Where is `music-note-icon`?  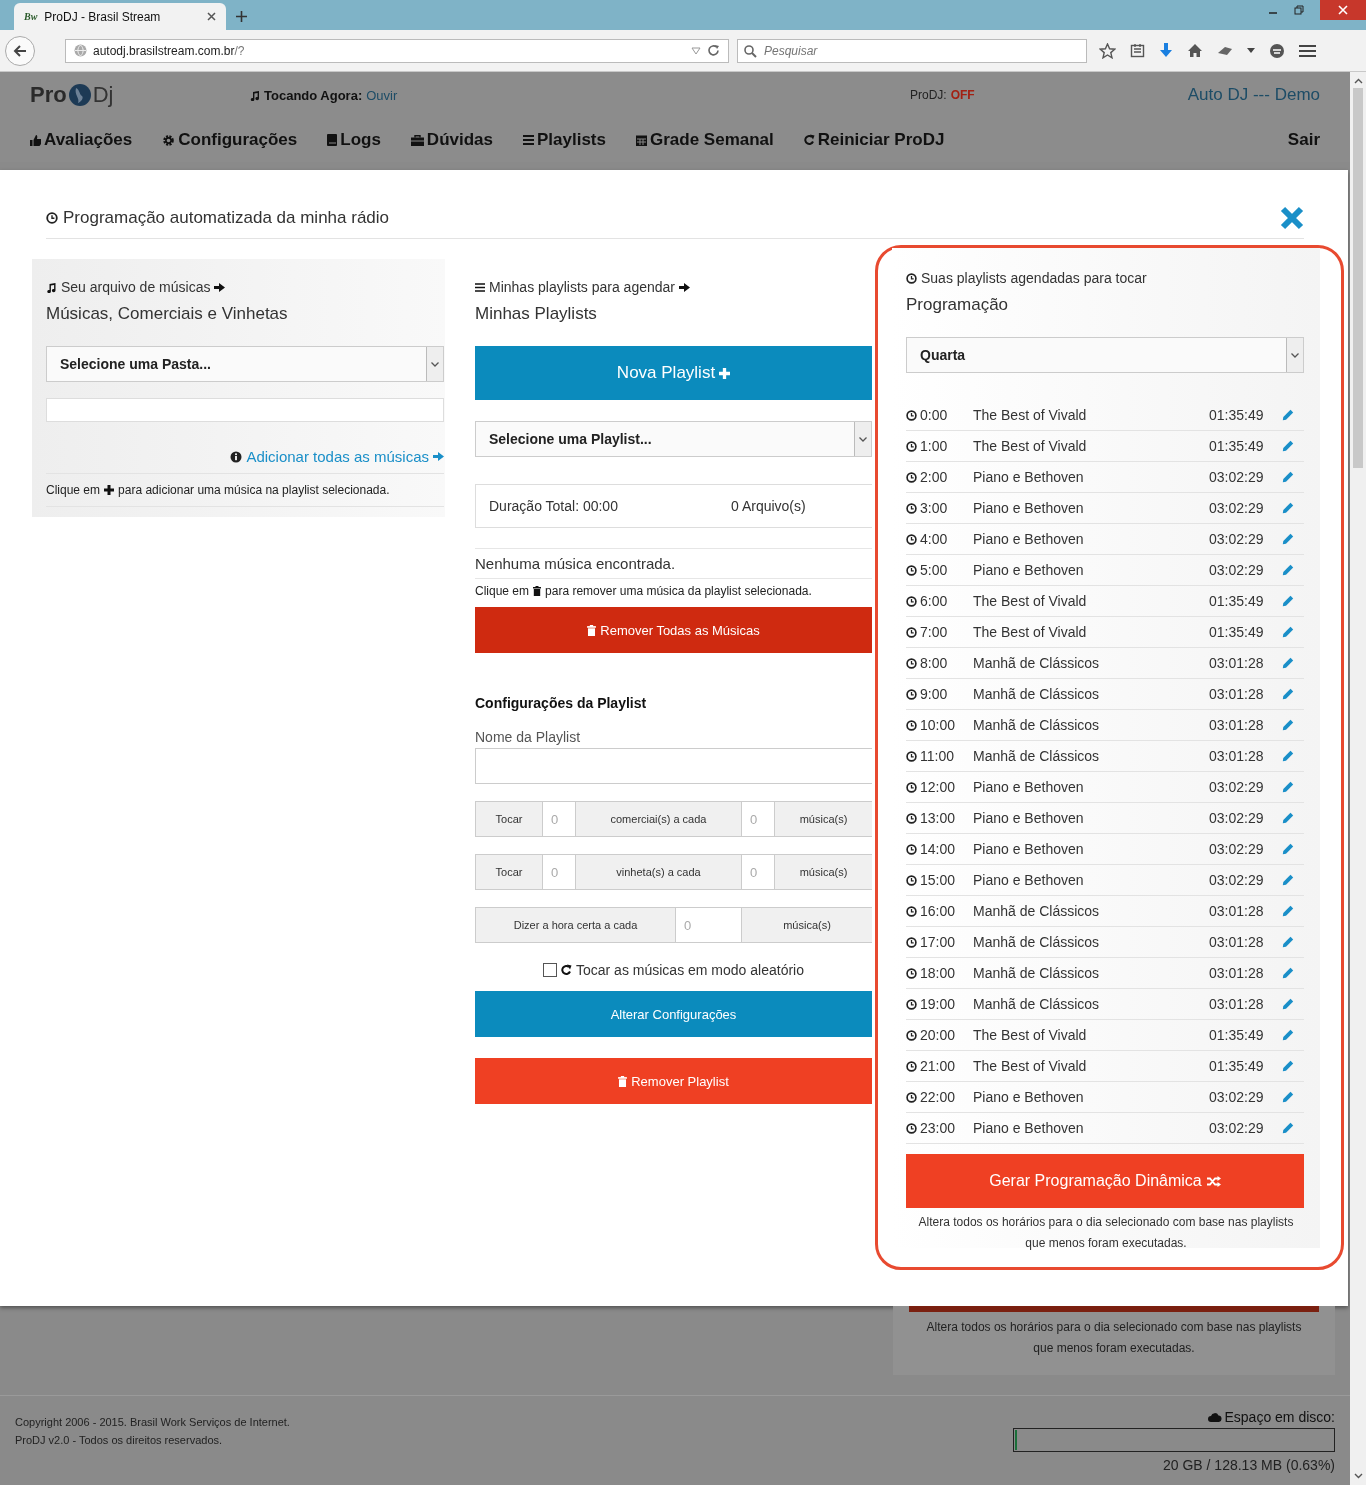 music-note-icon is located at coordinates (255, 95).